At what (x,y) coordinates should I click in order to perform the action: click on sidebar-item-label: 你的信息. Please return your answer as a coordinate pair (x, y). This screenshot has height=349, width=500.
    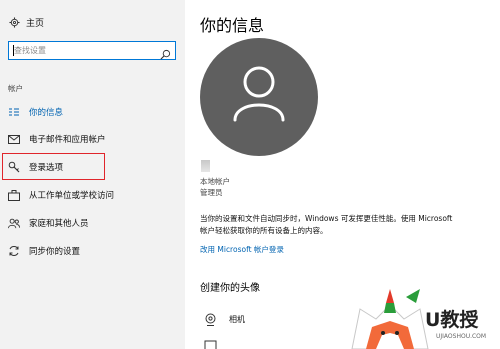
    Looking at the image, I should click on (46, 113).